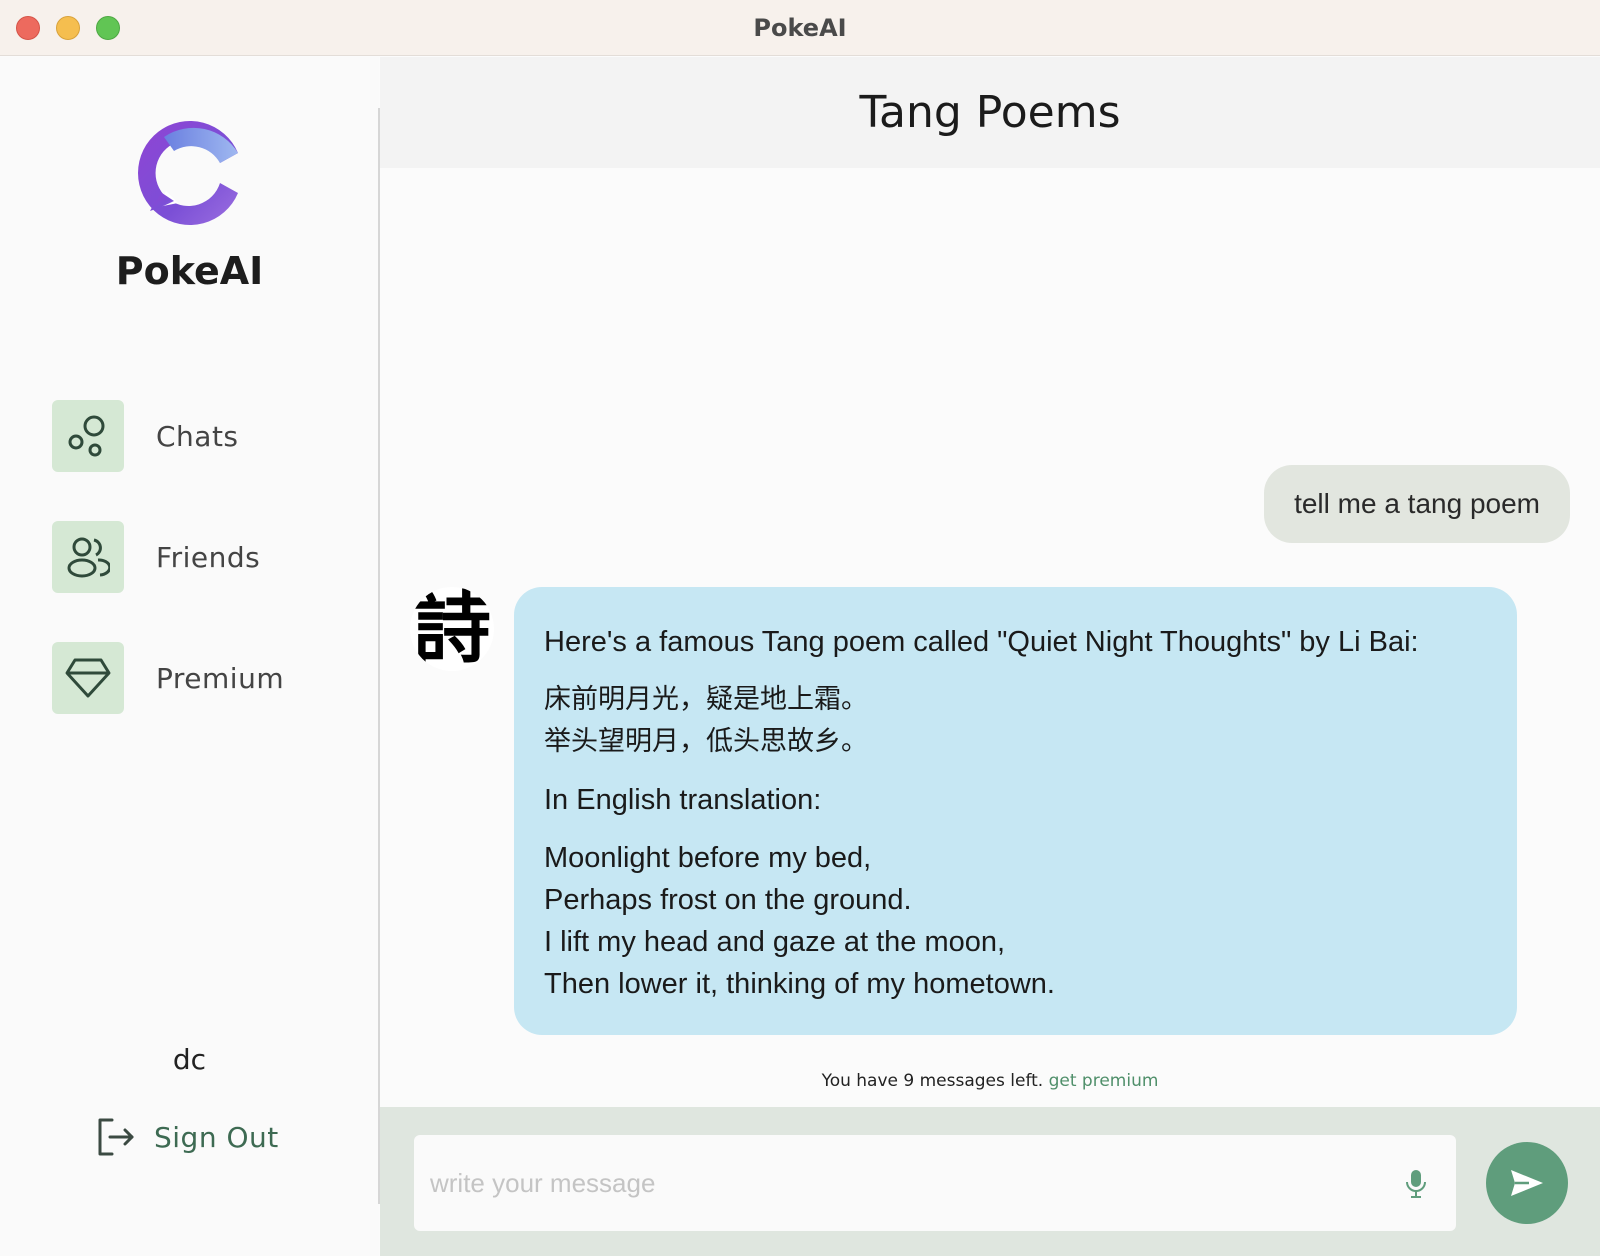 This screenshot has height=1256, width=1600. I want to click on poem-line: 举头望明月，低头思故乡。, so click(706, 741).